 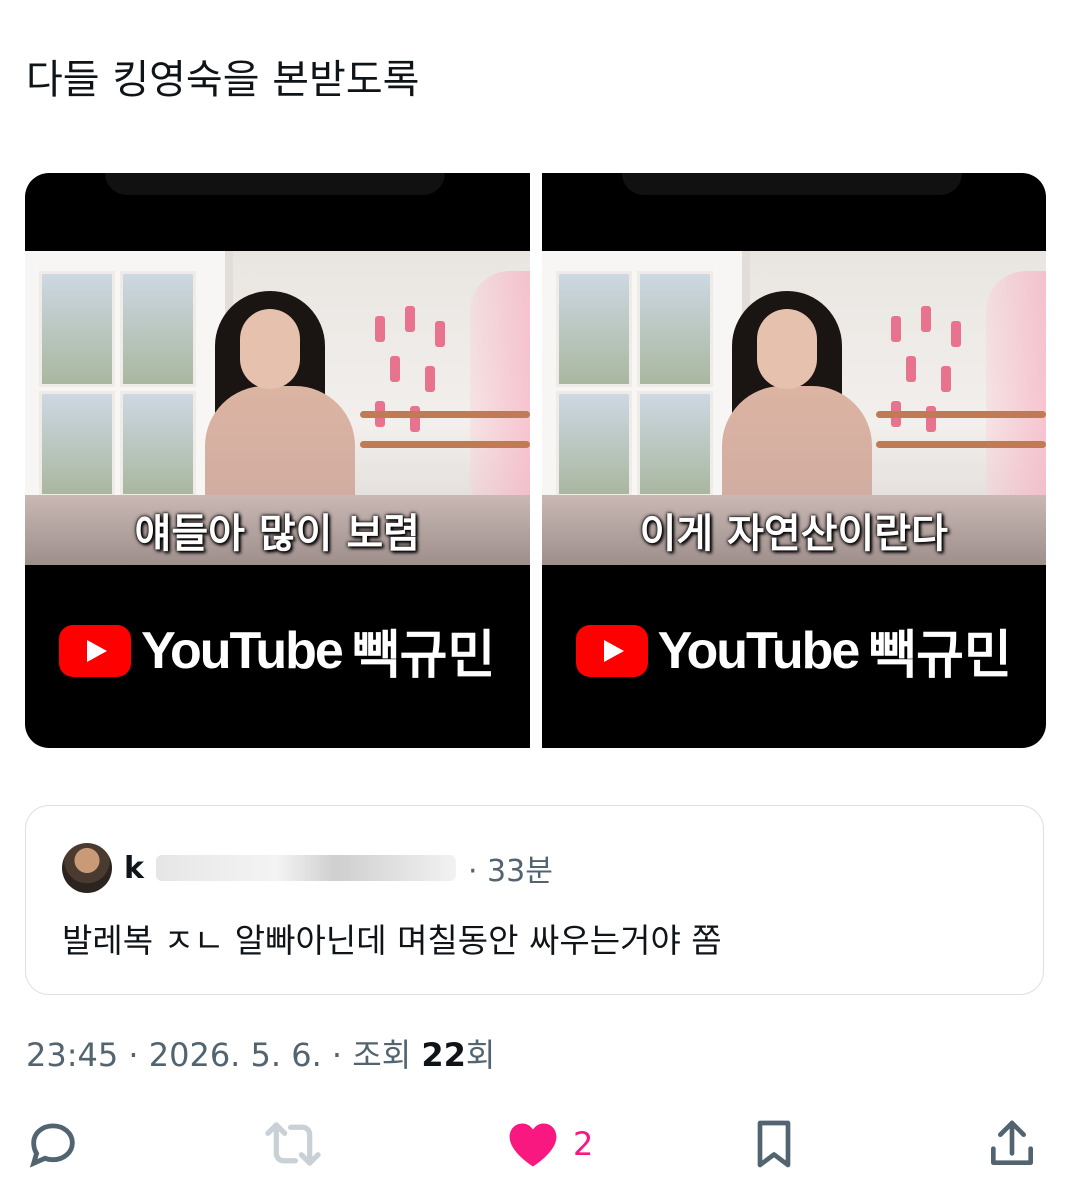 I want to click on like-count: 2, so click(x=583, y=1144).